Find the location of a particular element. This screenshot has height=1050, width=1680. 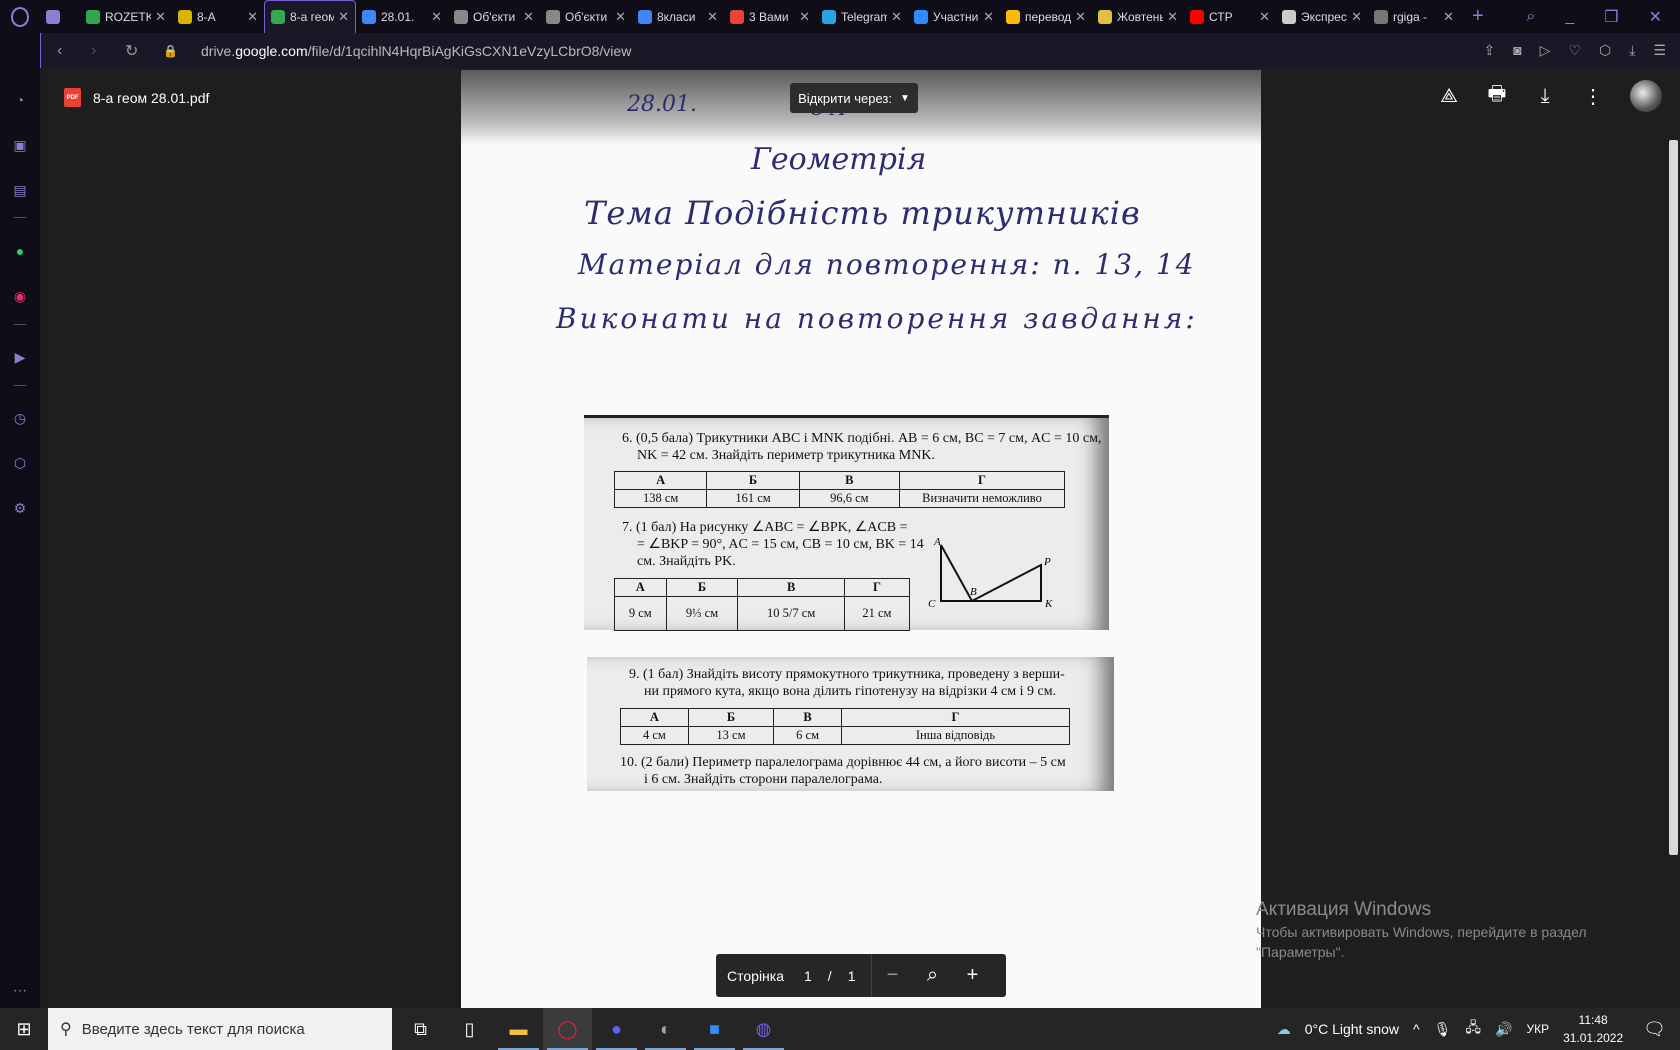

forward-button: › is located at coordinates (100, 51).